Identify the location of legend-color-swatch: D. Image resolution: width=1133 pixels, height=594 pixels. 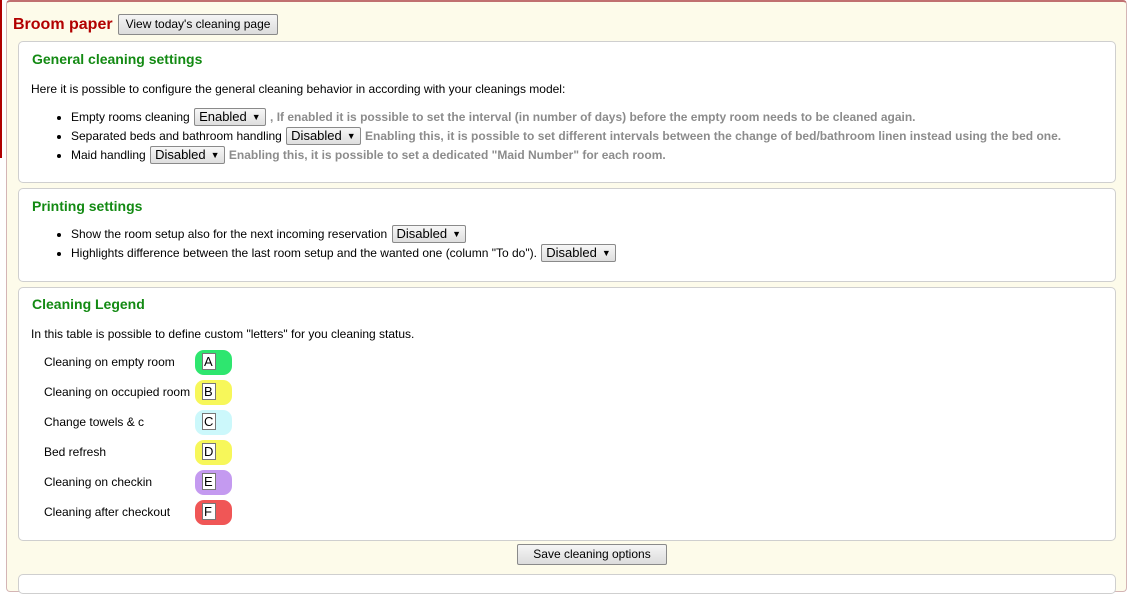
(213, 452).